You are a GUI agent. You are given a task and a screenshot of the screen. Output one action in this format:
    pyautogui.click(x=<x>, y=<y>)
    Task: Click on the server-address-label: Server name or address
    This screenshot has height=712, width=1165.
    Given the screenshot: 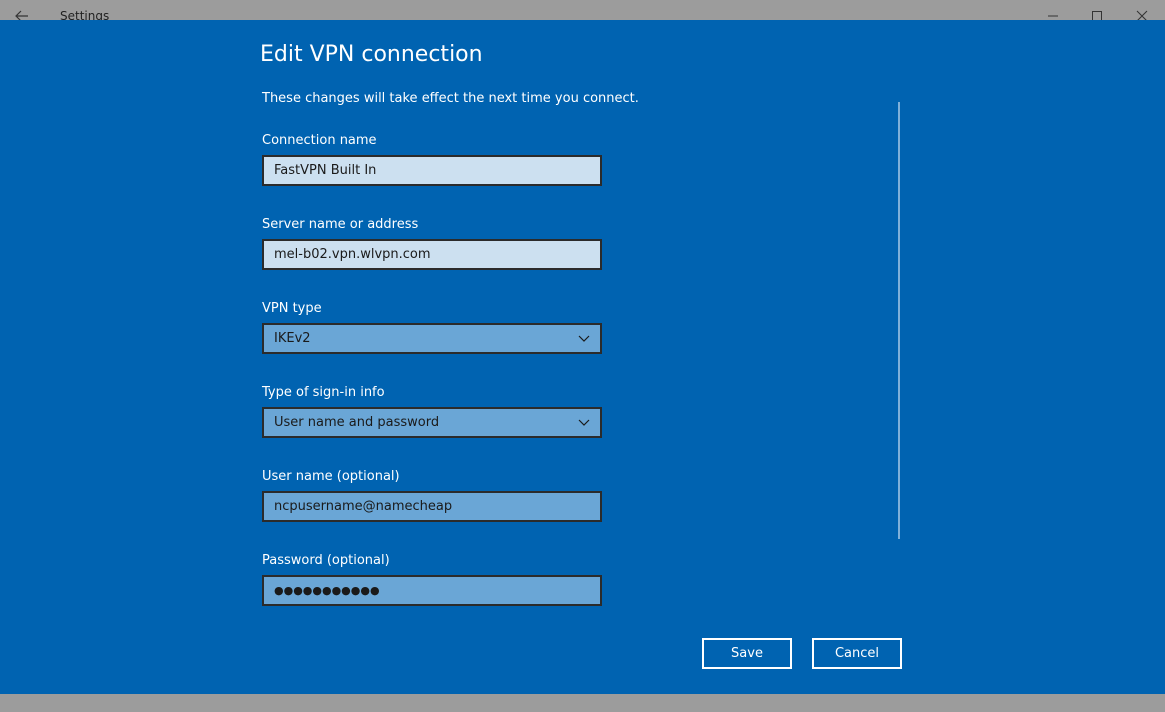 What is the action you would take?
    pyautogui.click(x=340, y=224)
    